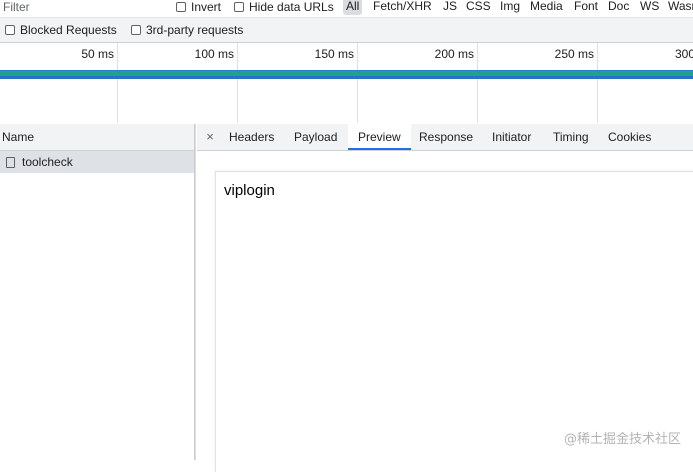  Describe the element at coordinates (10, 162) in the screenshot. I see `document-icon` at that location.